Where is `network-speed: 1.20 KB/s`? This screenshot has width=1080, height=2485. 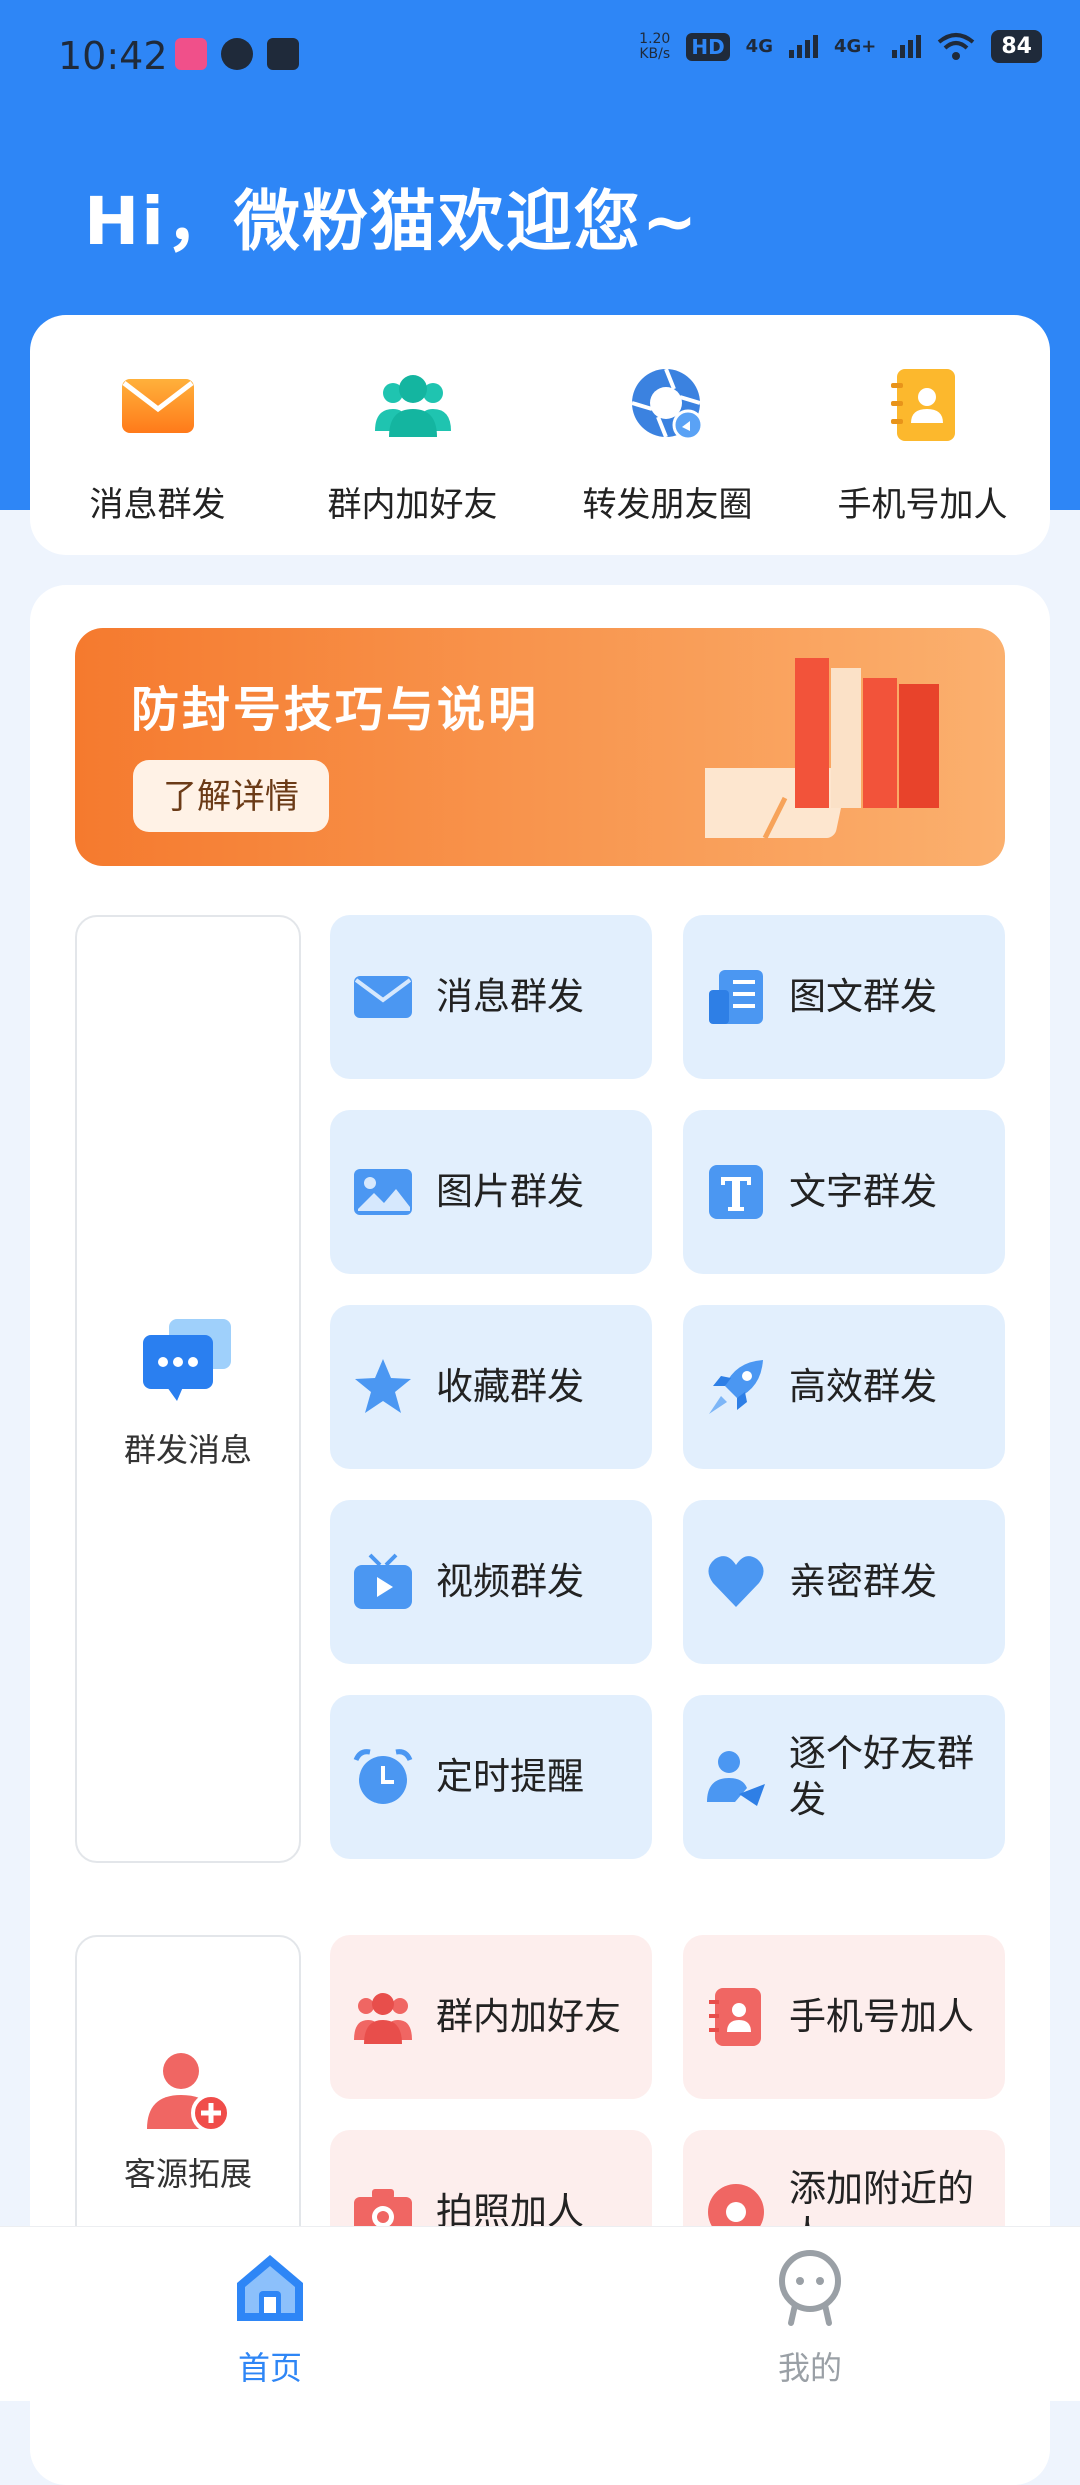
network-speed: 1.20 KB/s is located at coordinates (655, 46).